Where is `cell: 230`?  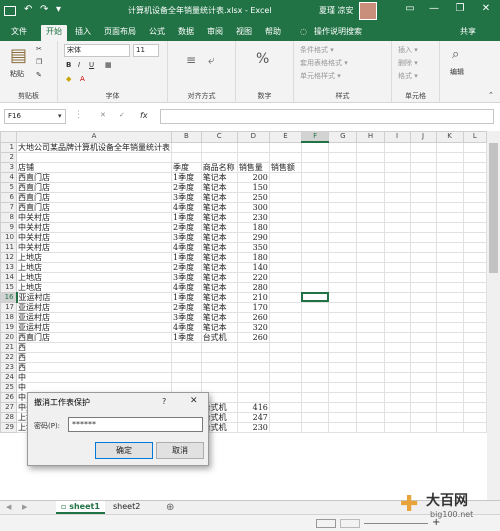
cell: 230 is located at coordinates (253, 217).